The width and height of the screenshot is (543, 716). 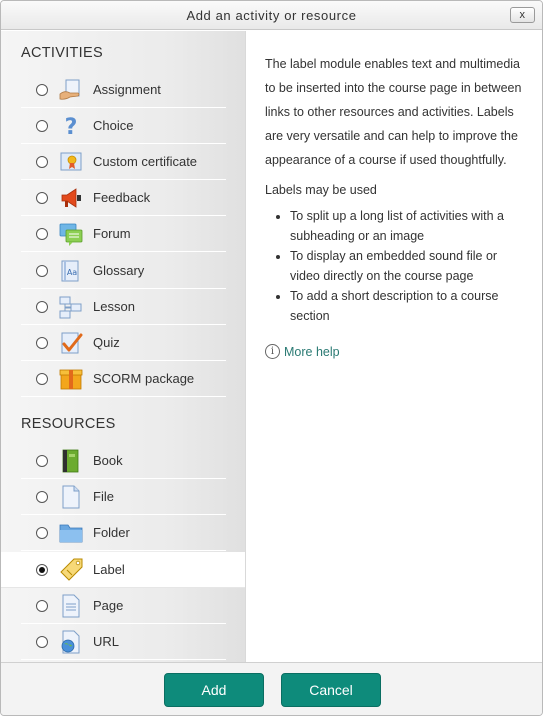 I want to click on more-help-link: i More help, so click(x=302, y=351).